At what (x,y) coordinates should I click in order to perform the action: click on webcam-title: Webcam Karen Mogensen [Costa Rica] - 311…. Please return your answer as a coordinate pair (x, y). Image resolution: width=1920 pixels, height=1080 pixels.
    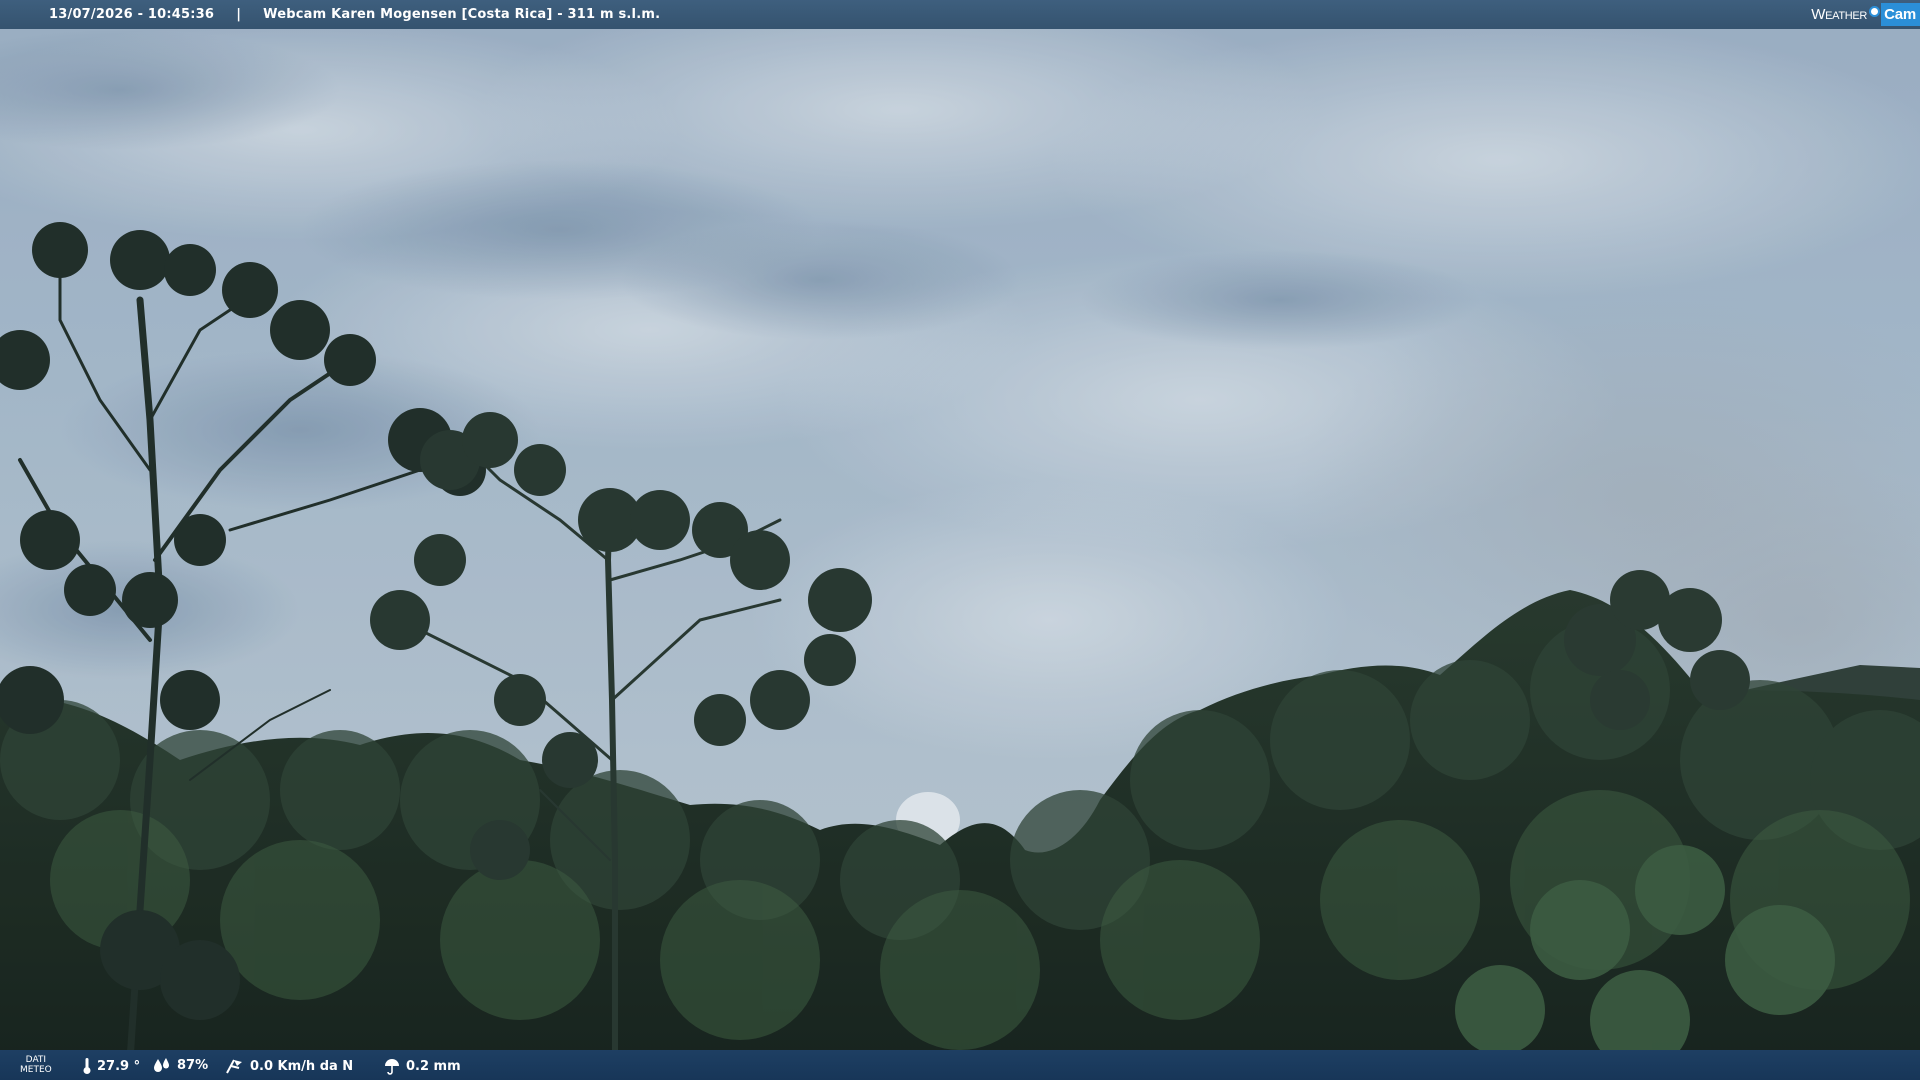
    Looking at the image, I should click on (462, 14).